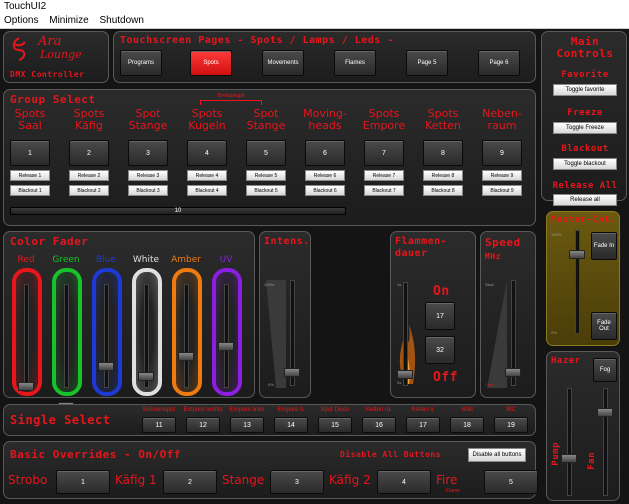  What do you see at coordinates (148, 190) in the screenshot?
I see `blackout-3-button: Blackout 3` at bounding box center [148, 190].